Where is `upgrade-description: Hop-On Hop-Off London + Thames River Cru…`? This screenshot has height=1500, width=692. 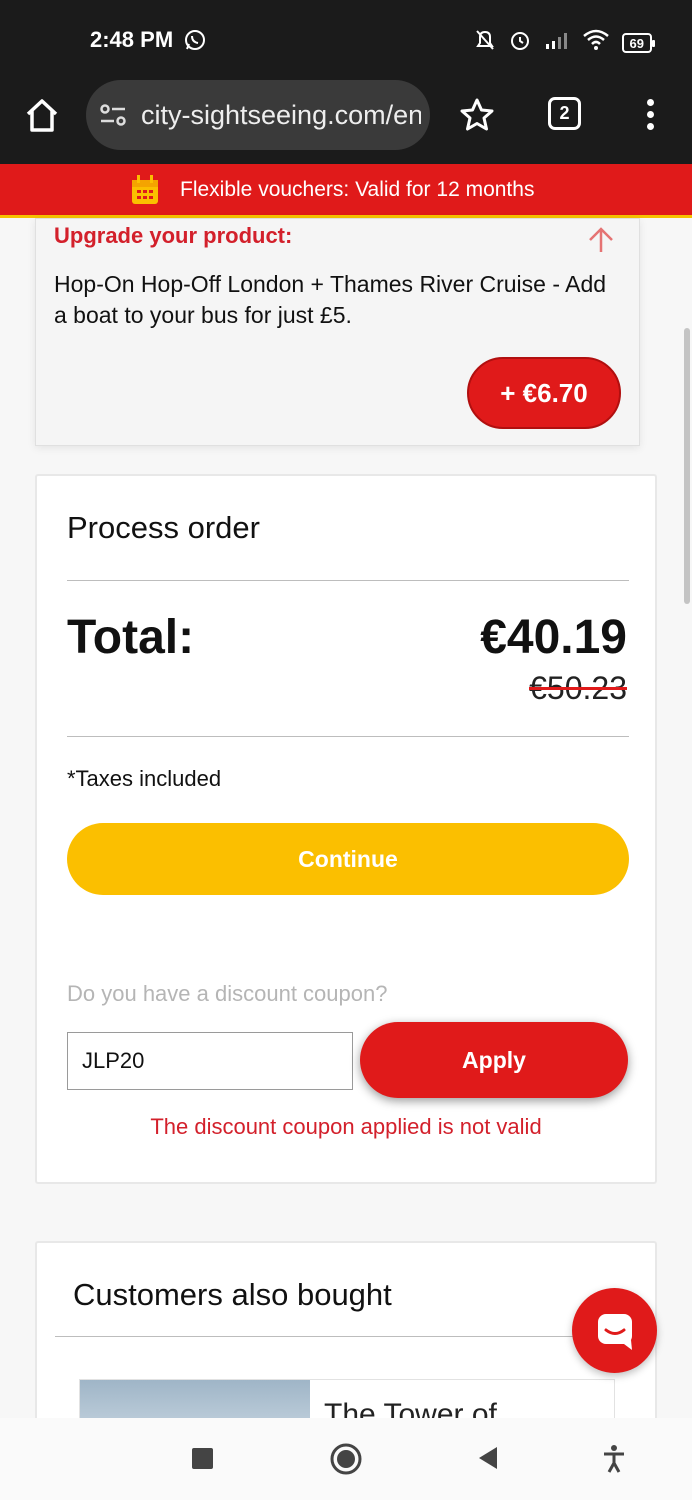 upgrade-description: Hop-On Hop-Off London + Thames River Cru… is located at coordinates (330, 299).